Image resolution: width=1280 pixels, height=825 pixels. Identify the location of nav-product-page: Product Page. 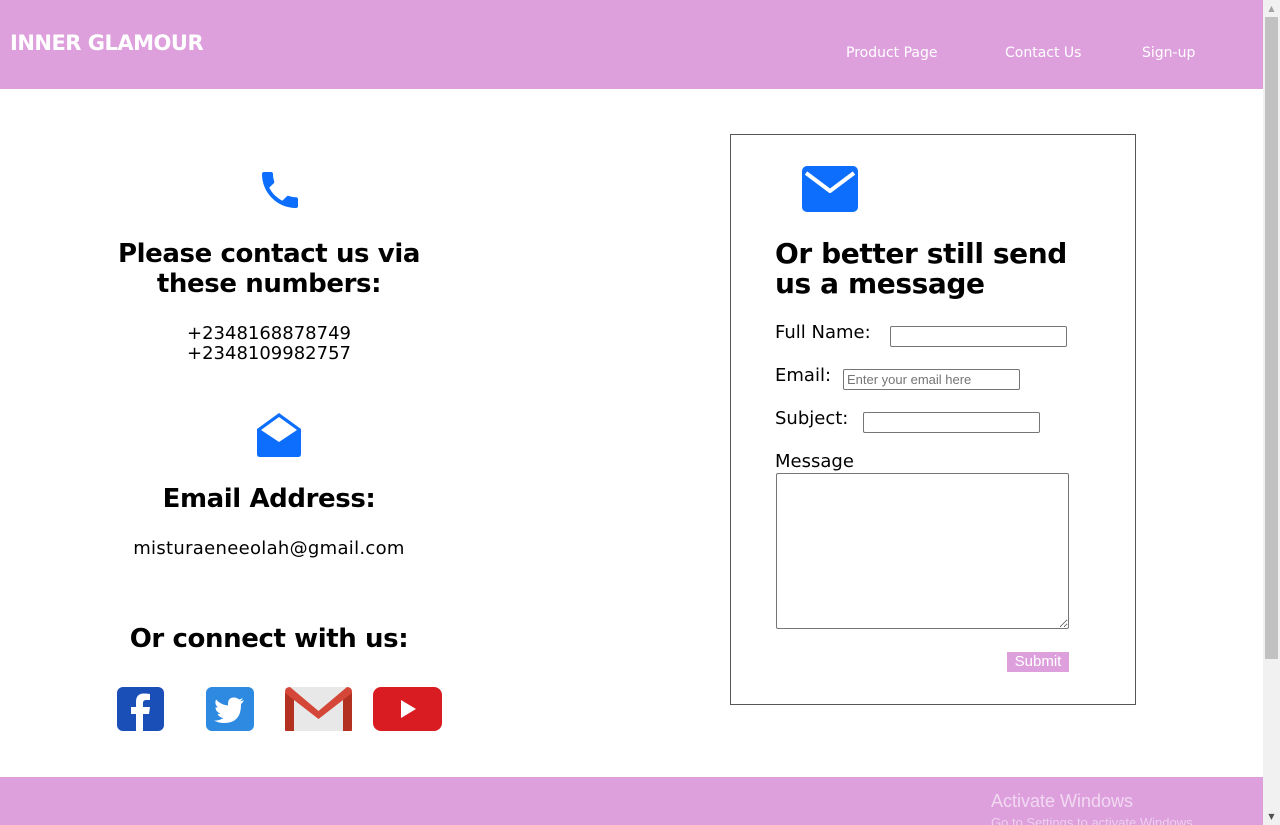
(892, 53).